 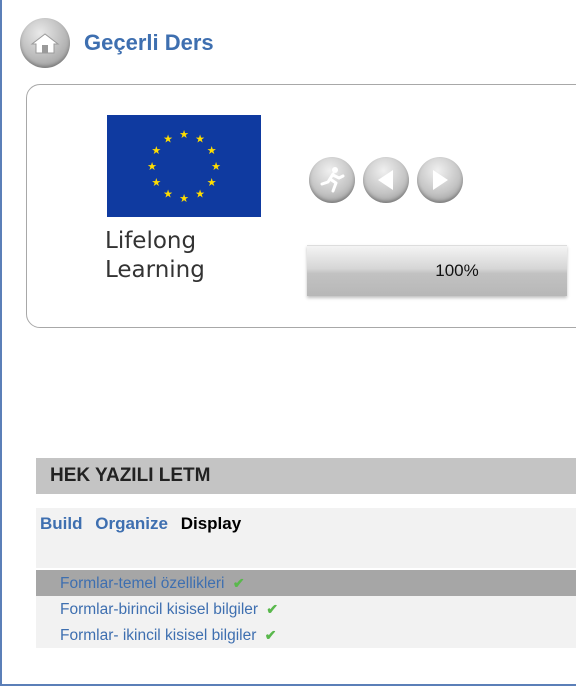 I want to click on runner-icon, so click(x=332, y=180).